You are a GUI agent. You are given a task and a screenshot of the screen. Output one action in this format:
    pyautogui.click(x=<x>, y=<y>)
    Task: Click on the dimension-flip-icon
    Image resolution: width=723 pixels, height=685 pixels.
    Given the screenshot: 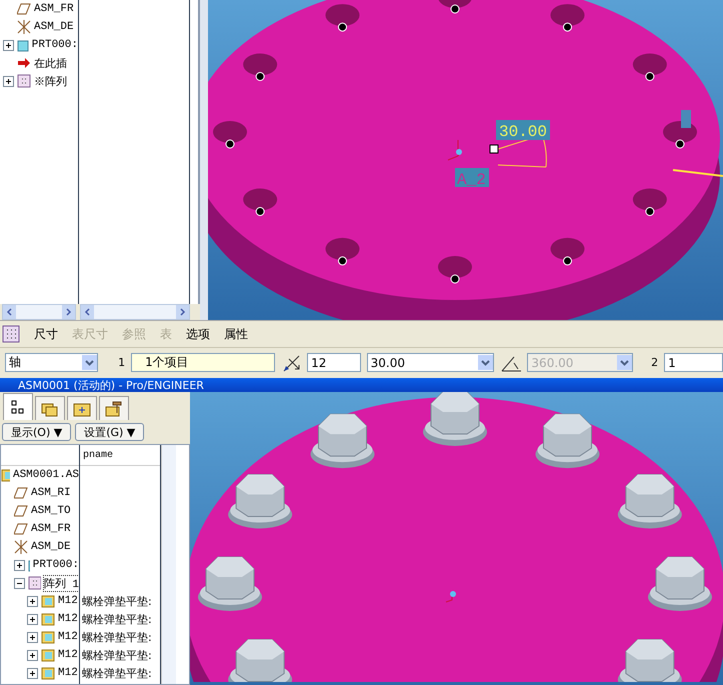 What is the action you would take?
    pyautogui.click(x=291, y=362)
    